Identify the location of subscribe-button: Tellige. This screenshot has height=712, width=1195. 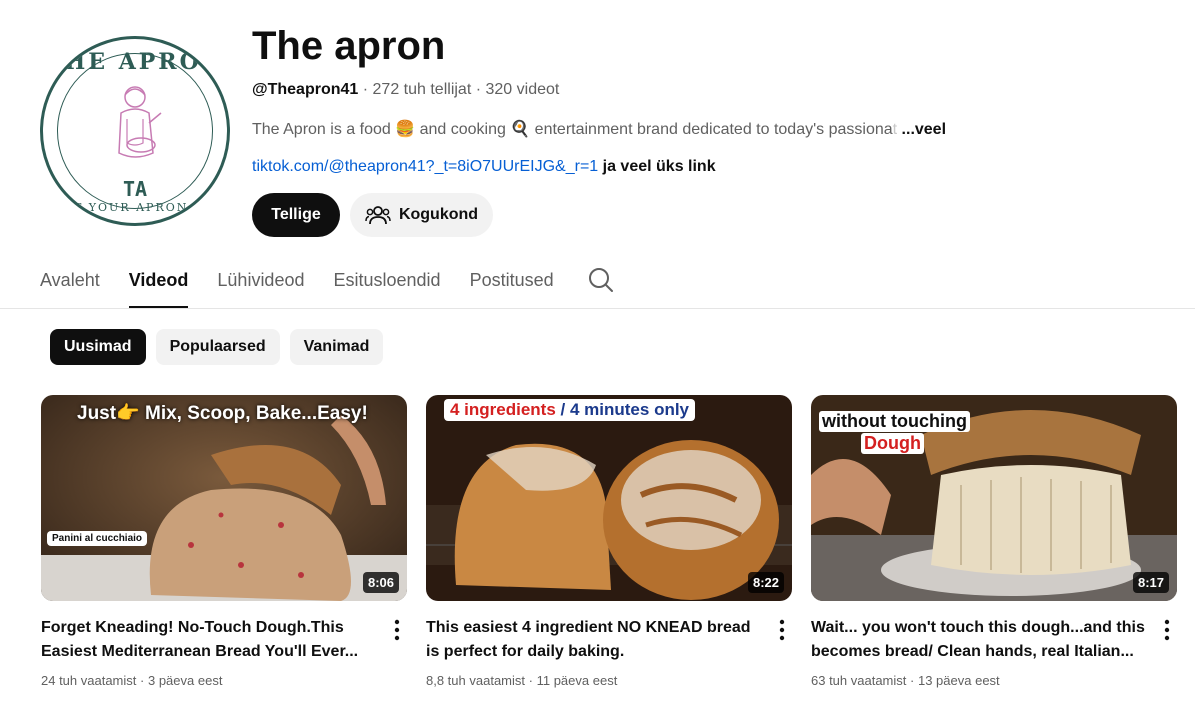
(296, 215).